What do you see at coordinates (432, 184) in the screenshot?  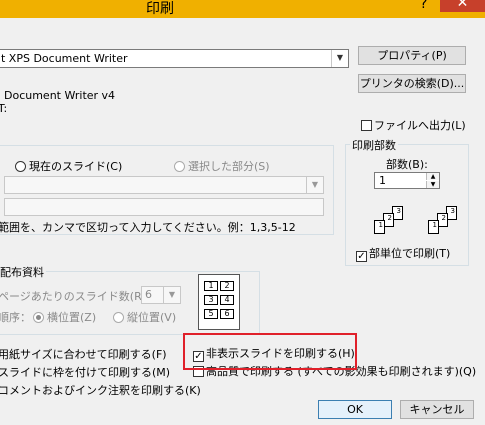 I see `spin-down-icon: ▼` at bounding box center [432, 184].